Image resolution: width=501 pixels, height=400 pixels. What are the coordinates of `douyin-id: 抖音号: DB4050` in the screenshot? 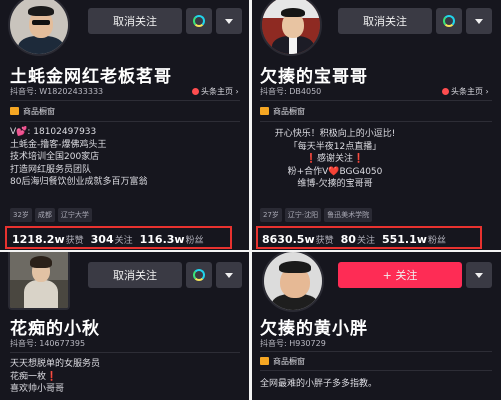 It's located at (291, 91).